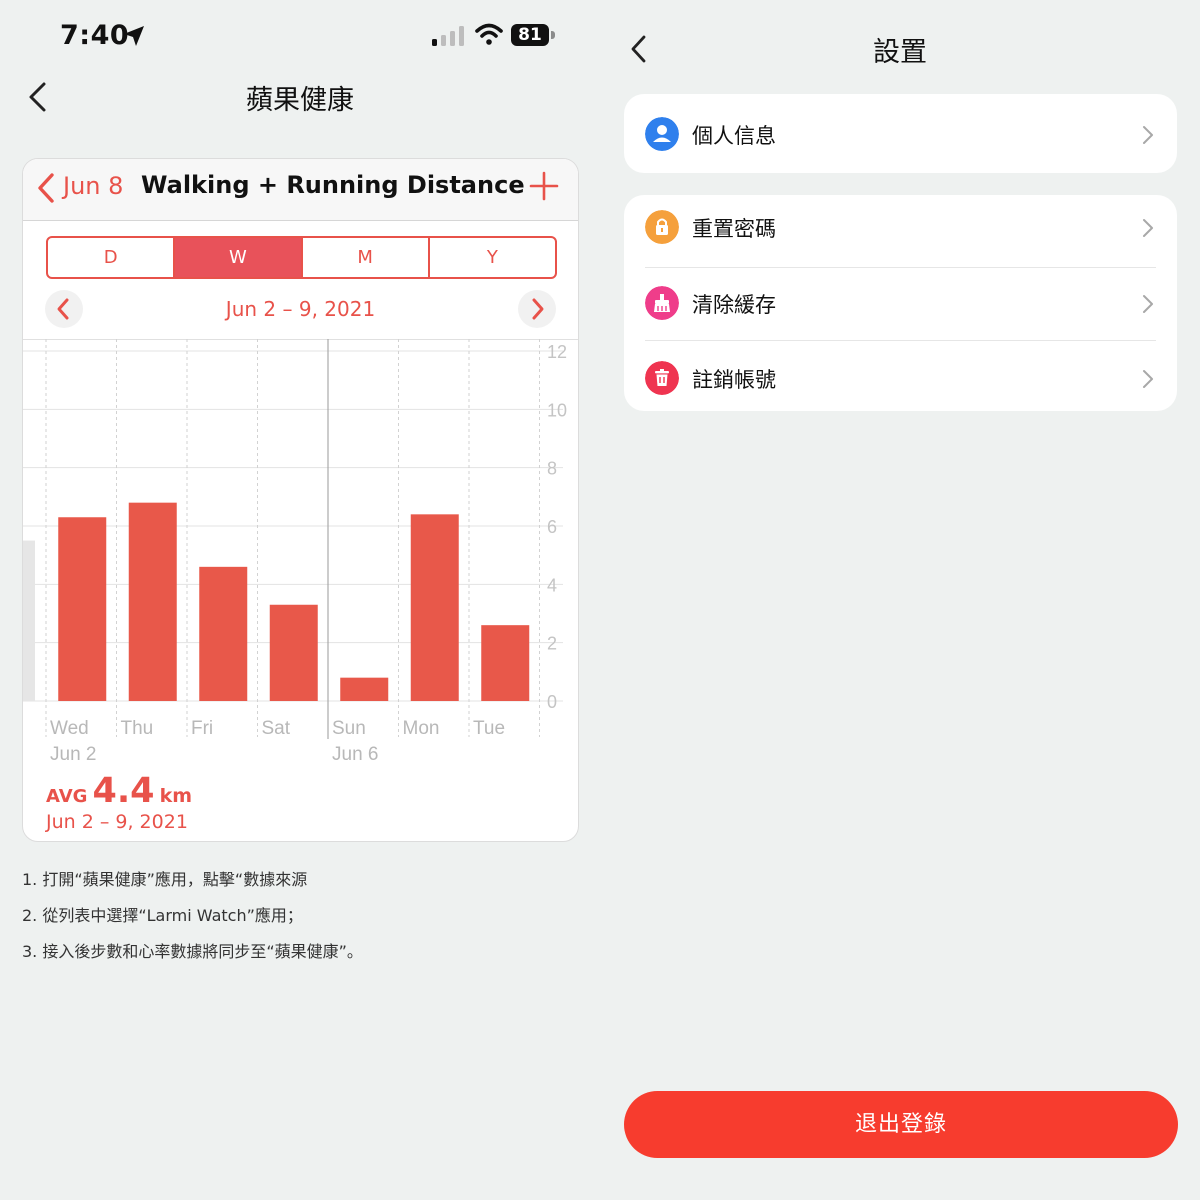 This screenshot has height=1200, width=1200. I want to click on settings-item-reset-password: 重置密碼, so click(900, 231).